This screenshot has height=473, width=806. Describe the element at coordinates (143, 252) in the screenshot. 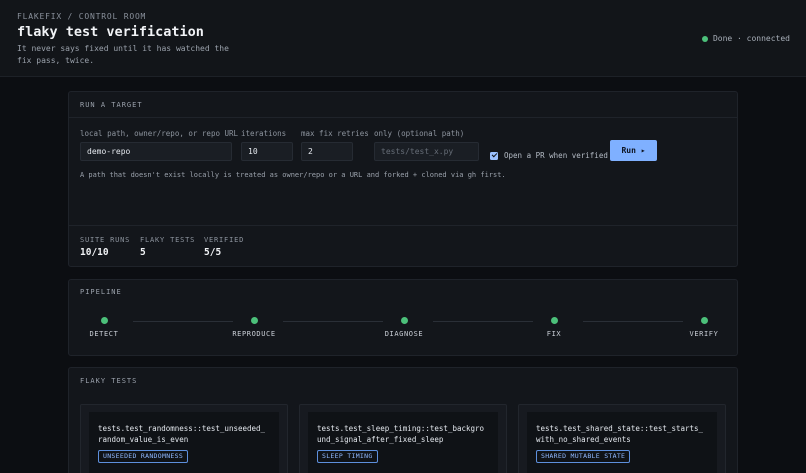

I see `stat-flaky-tests-value: 5` at that location.